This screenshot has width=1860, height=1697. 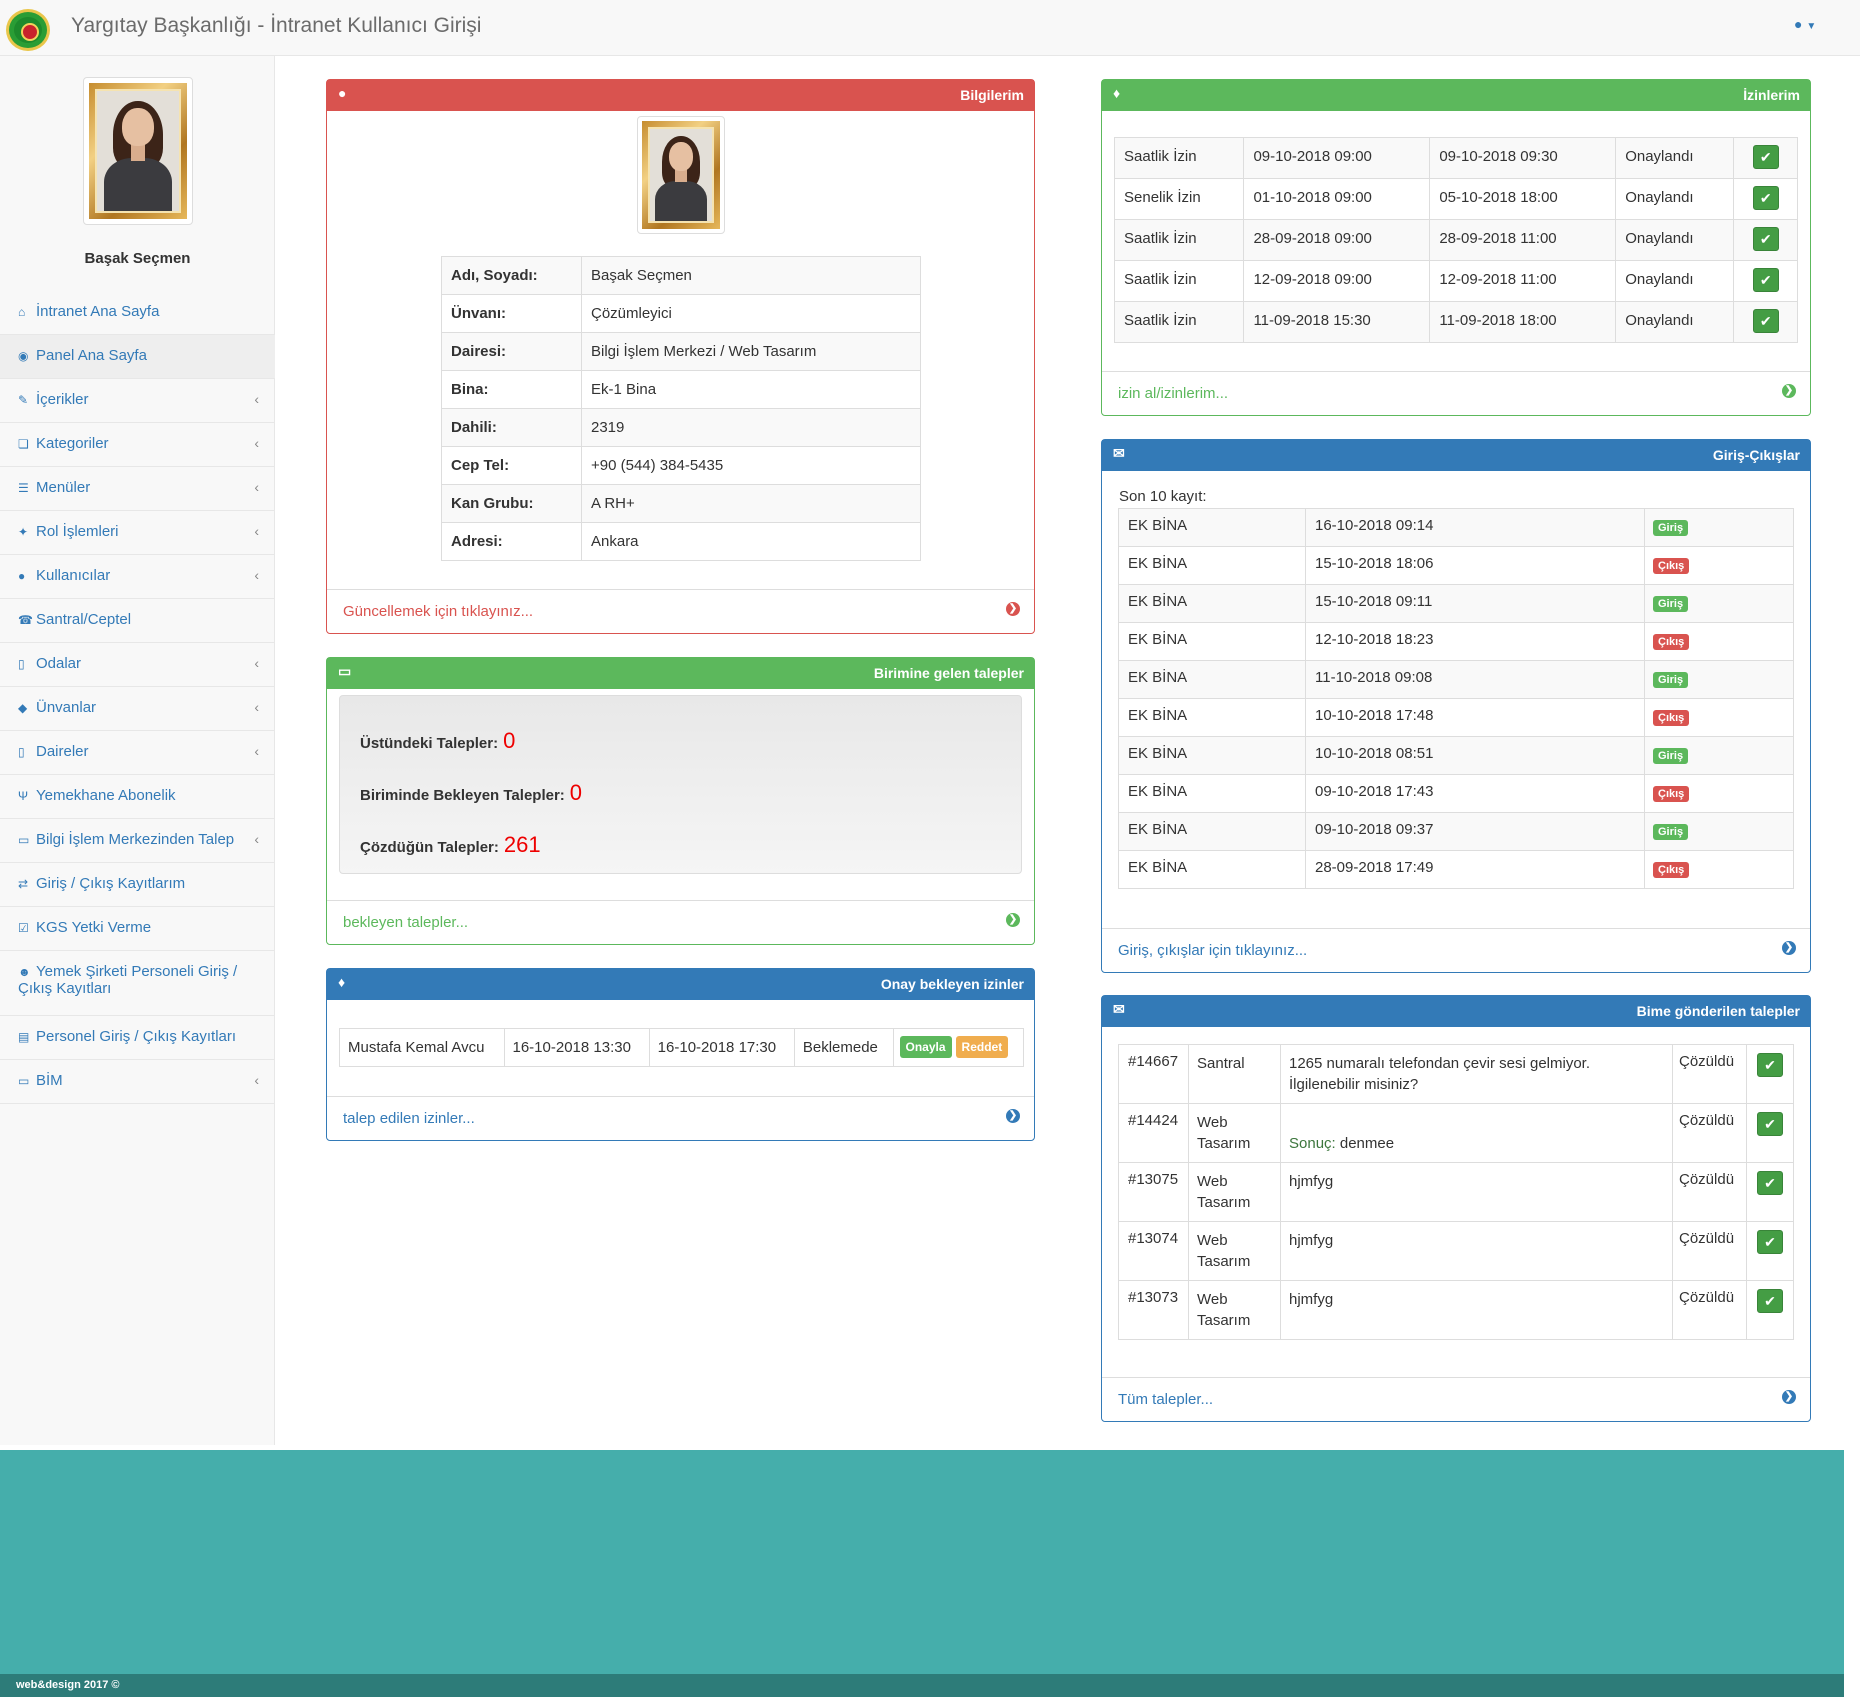 What do you see at coordinates (511, 465) in the screenshot?
I see `info-label: Cep Tel:` at bounding box center [511, 465].